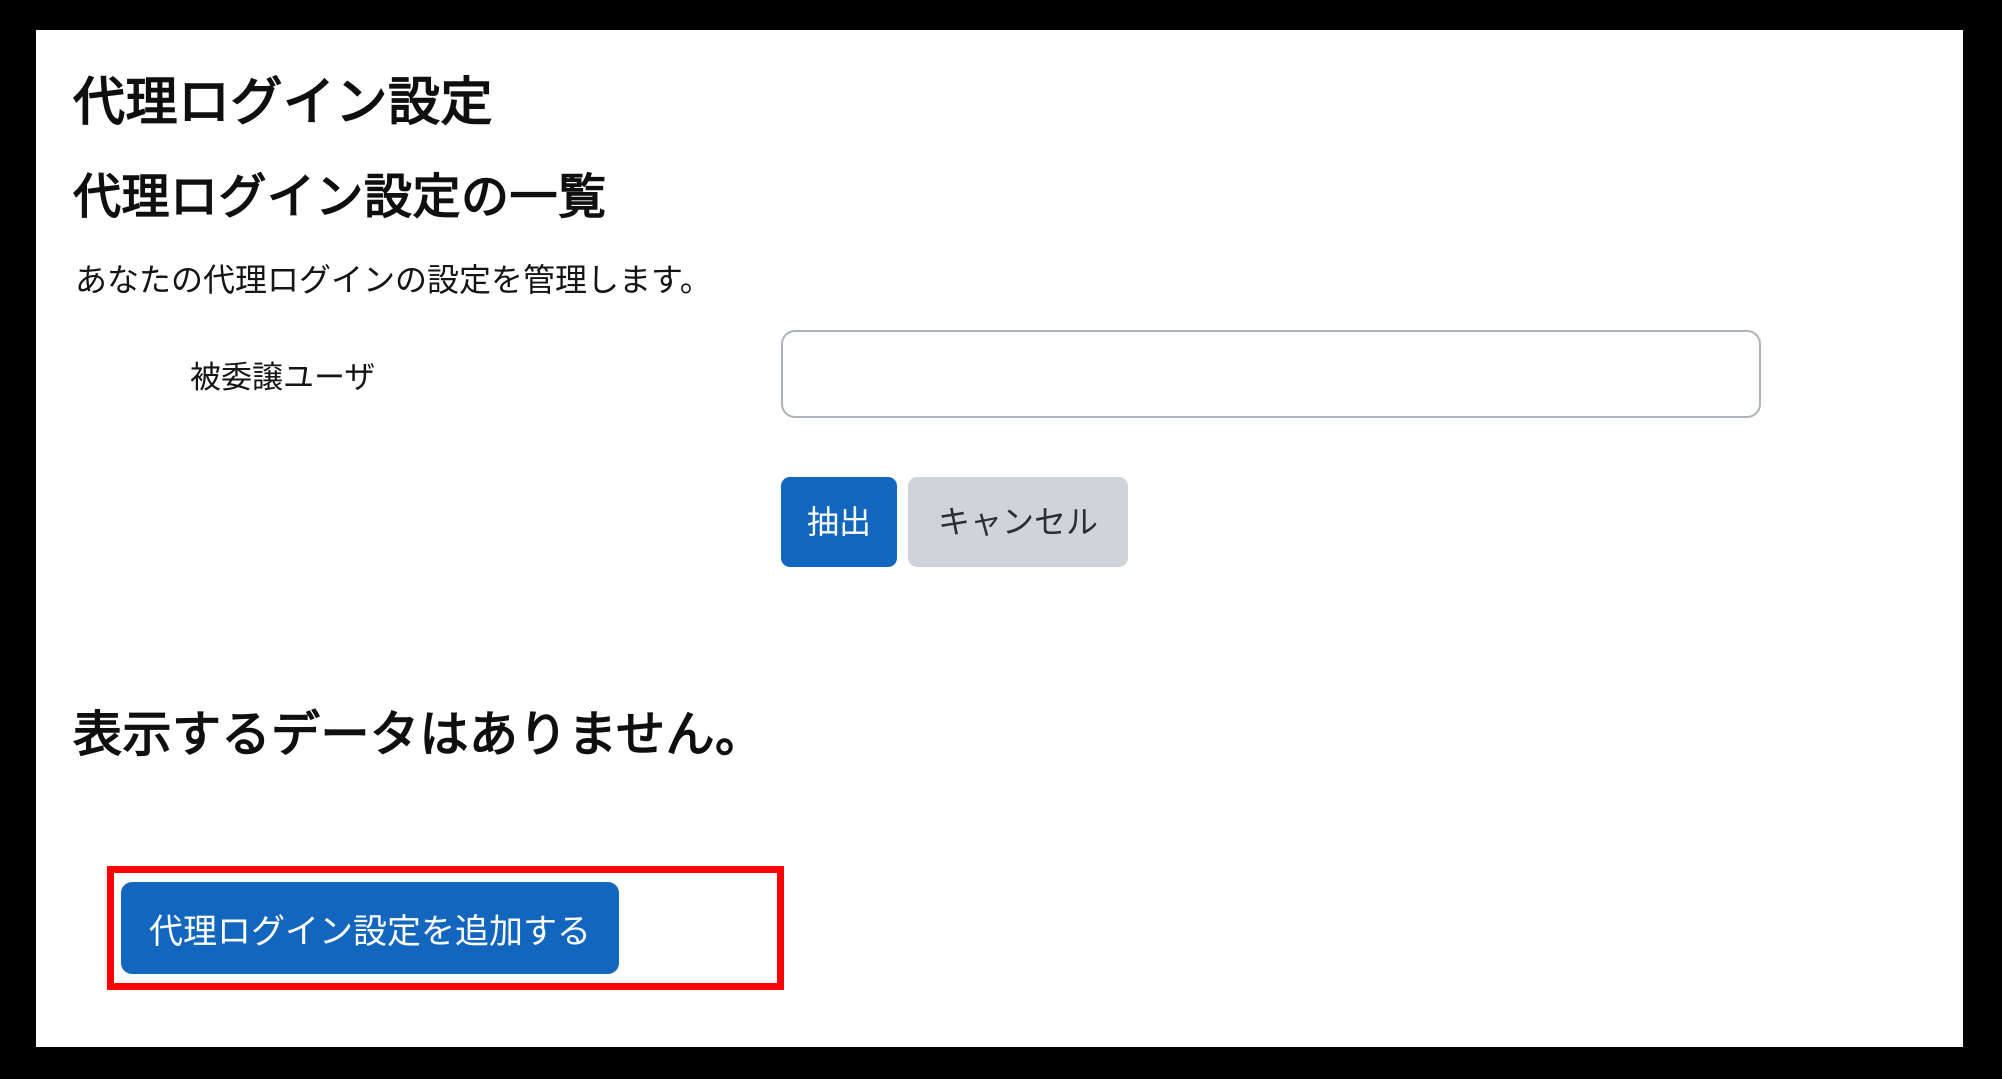 The width and height of the screenshot is (2002, 1079). What do you see at coordinates (340, 197) in the screenshot?
I see `section-title: 代理ログイン設定の一覧` at bounding box center [340, 197].